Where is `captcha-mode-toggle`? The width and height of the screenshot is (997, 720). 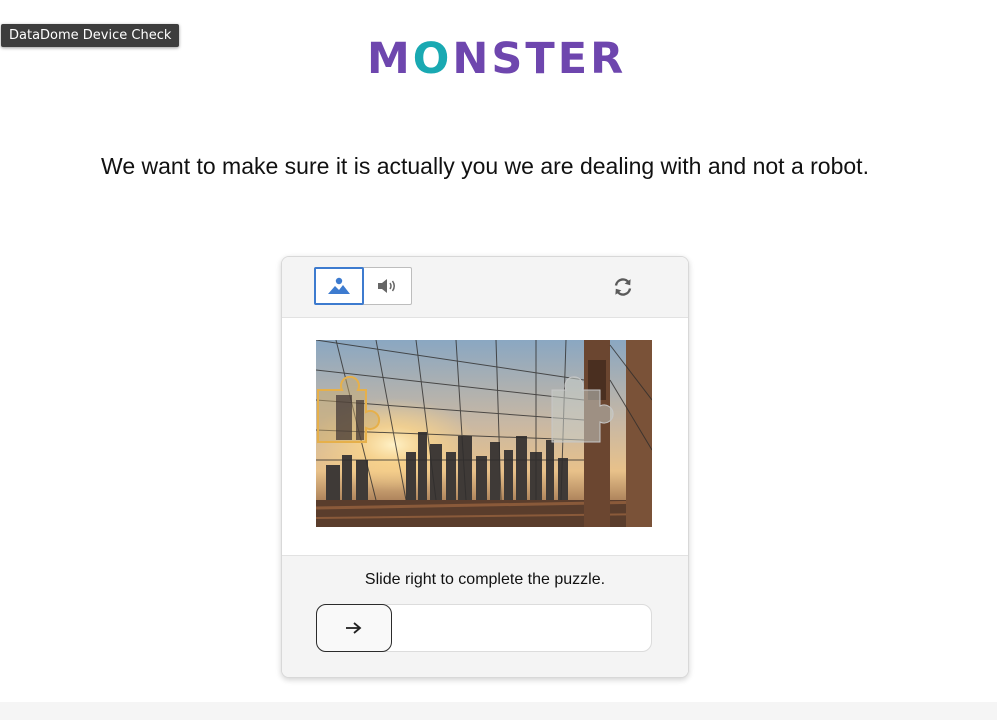 captcha-mode-toggle is located at coordinates (363, 286).